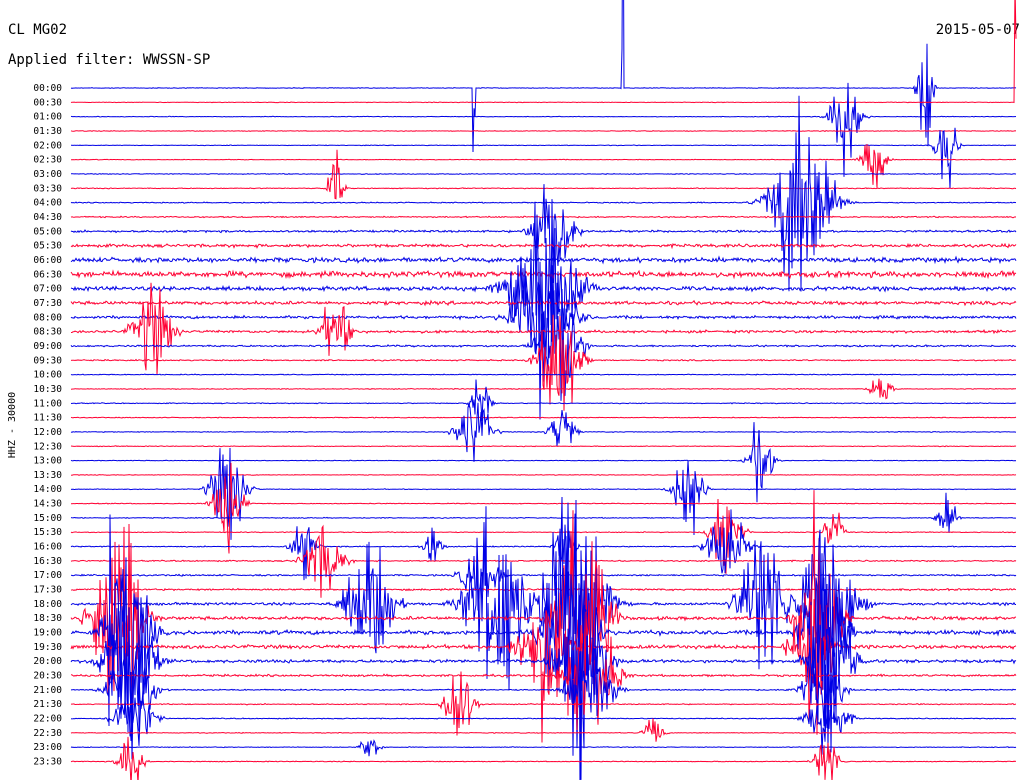 This screenshot has width=1024, height=780. What do you see at coordinates (47, 289) in the screenshot?
I see `row-time-label: 07:00` at bounding box center [47, 289].